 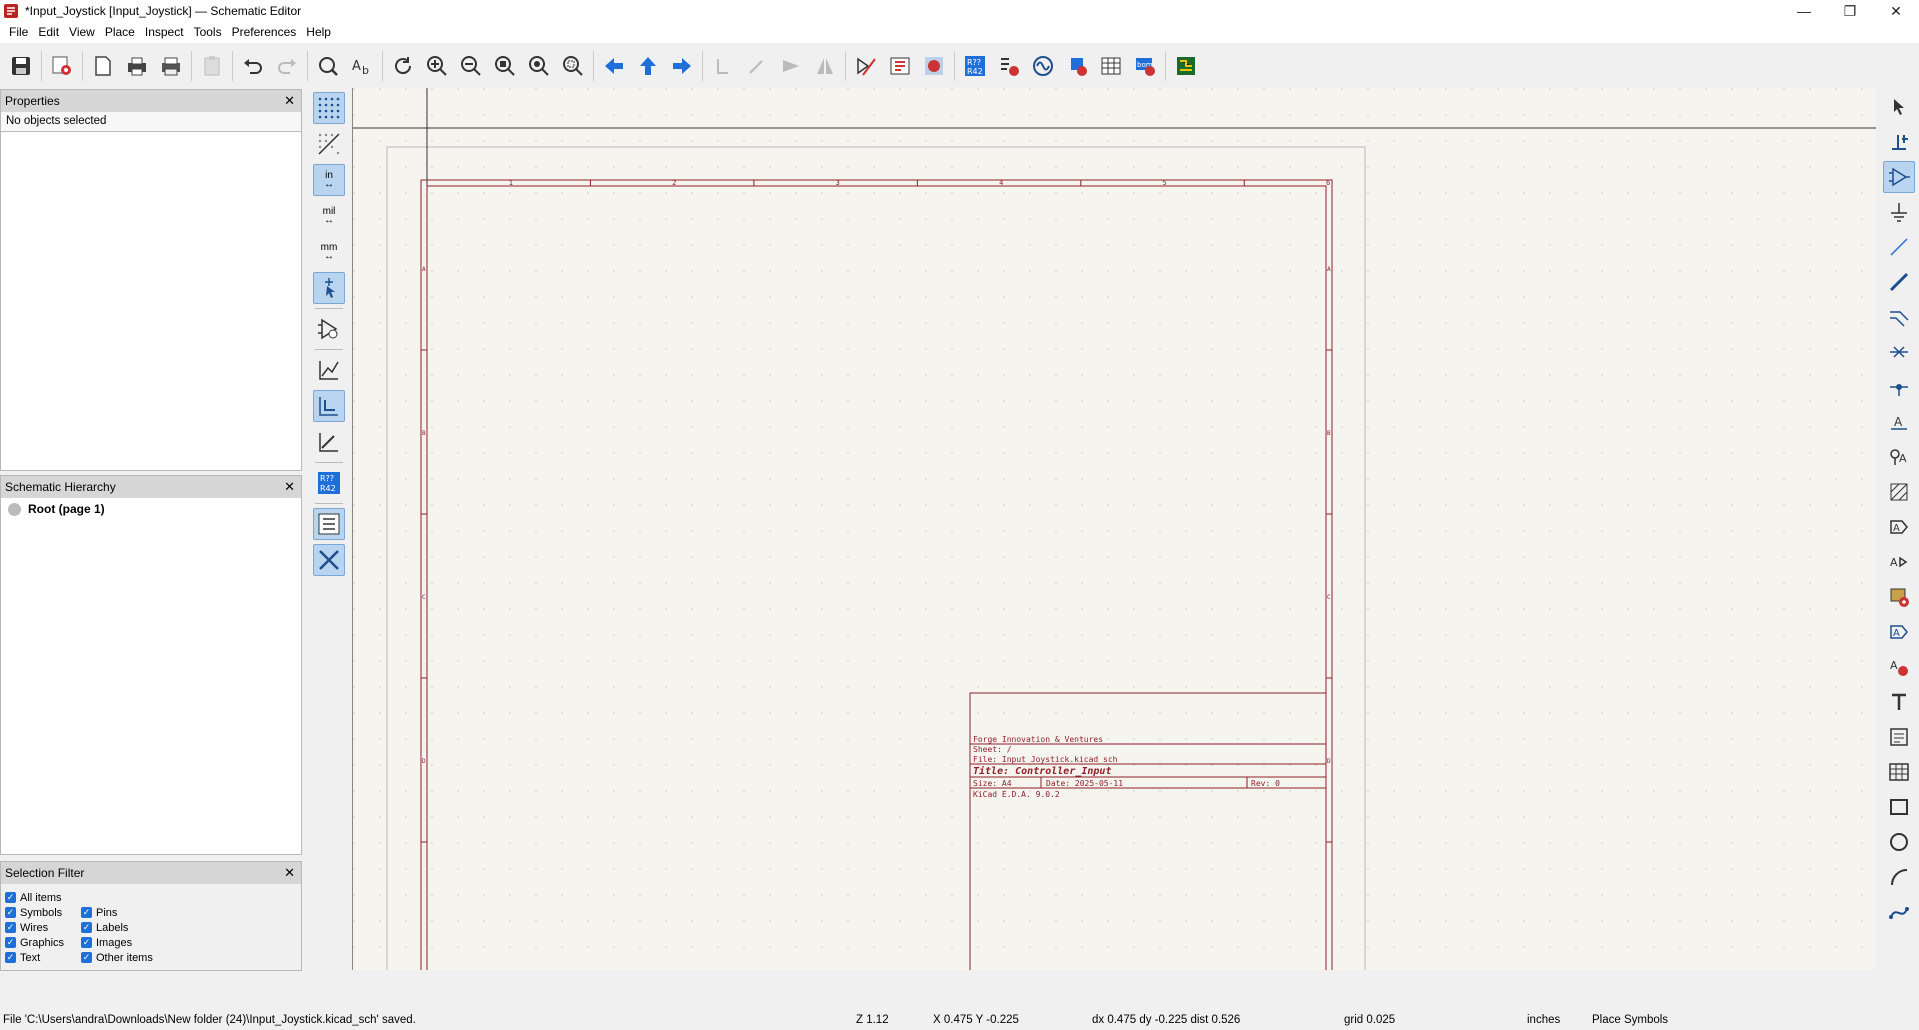 What do you see at coordinates (1899, 772) in the screenshot?
I see `table-tool-button` at bounding box center [1899, 772].